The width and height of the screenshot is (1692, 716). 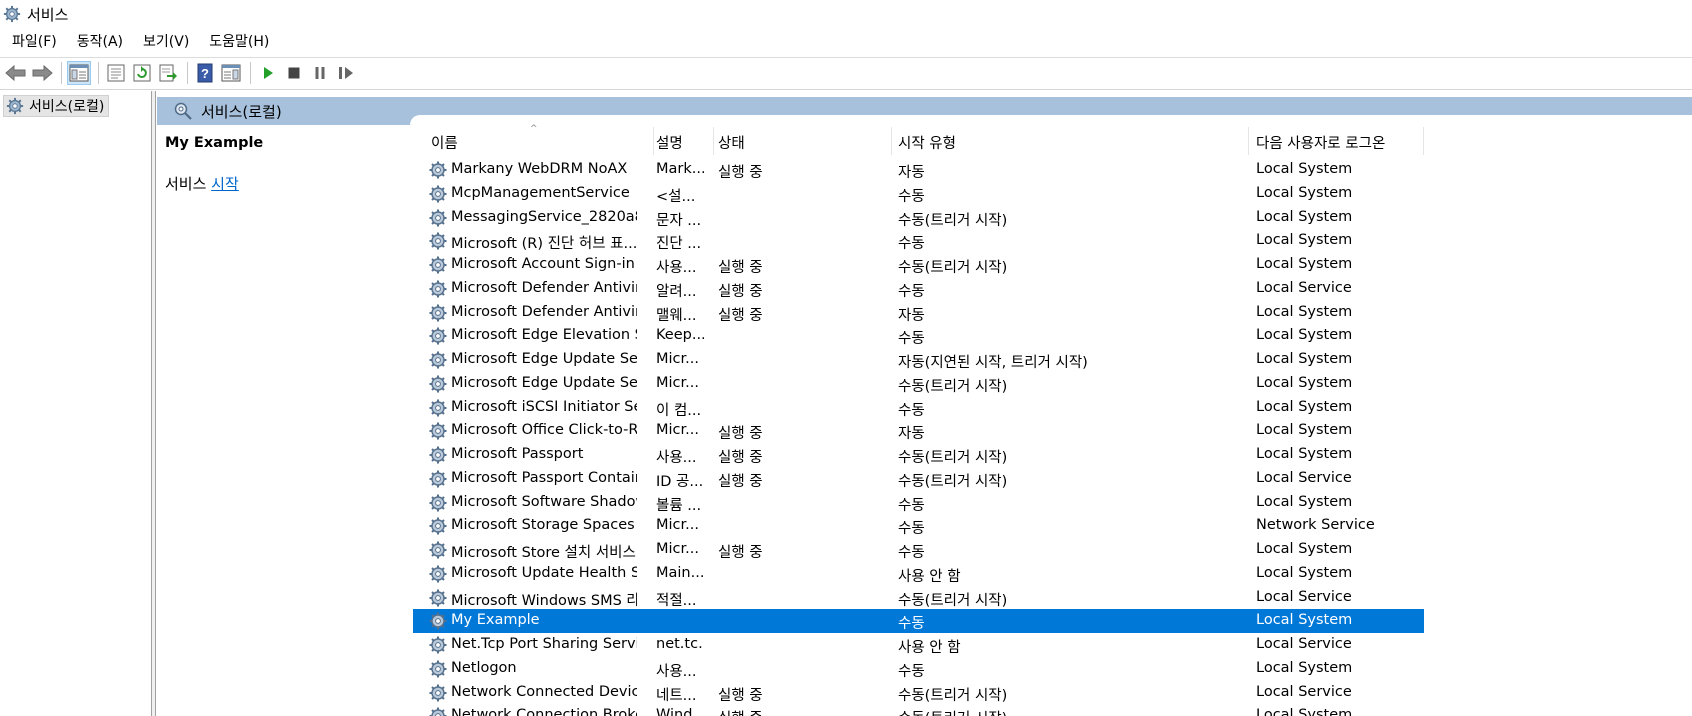 What do you see at coordinates (918, 621) in the screenshot?
I see `service-row: My Example 수동 Local System` at bounding box center [918, 621].